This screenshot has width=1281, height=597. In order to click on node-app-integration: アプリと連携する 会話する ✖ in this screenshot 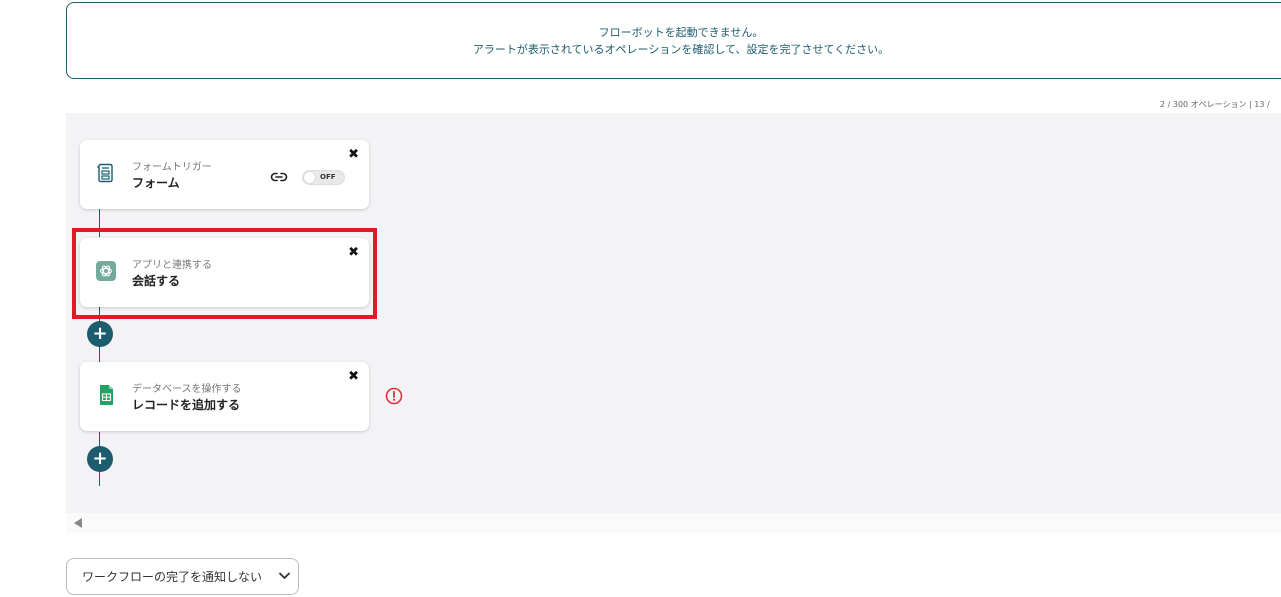, I will do `click(224, 272)`.